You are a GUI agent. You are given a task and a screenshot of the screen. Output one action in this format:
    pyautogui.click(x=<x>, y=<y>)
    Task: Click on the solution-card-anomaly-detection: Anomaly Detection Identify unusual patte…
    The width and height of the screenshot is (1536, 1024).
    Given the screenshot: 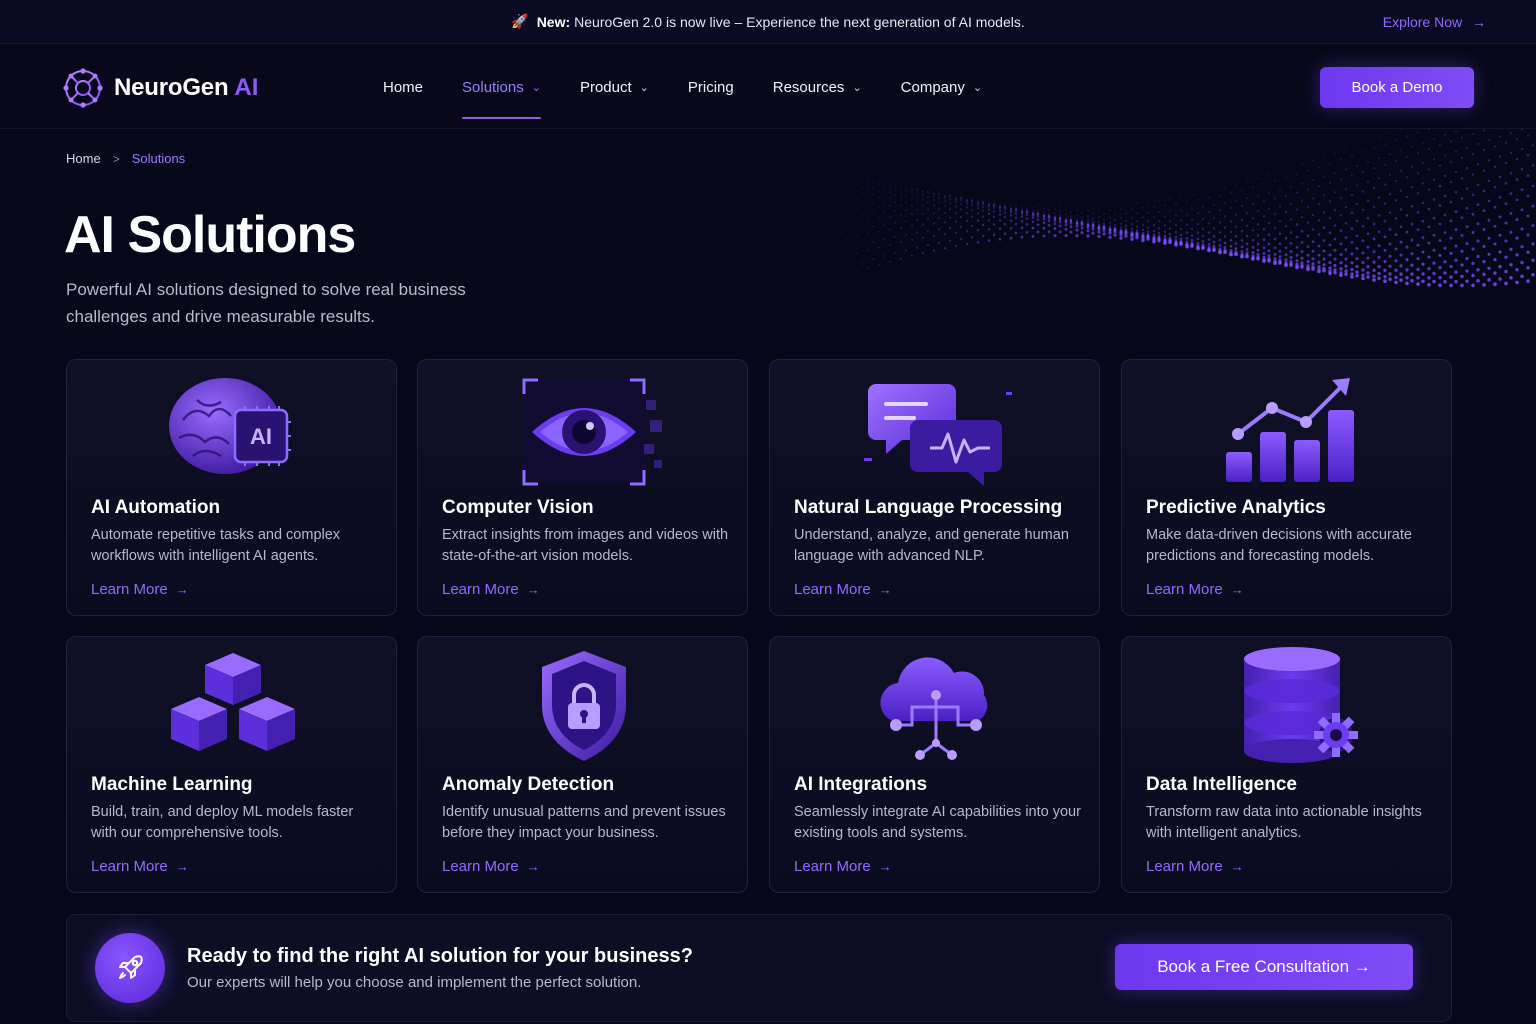 What is the action you would take?
    pyautogui.click(x=582, y=764)
    